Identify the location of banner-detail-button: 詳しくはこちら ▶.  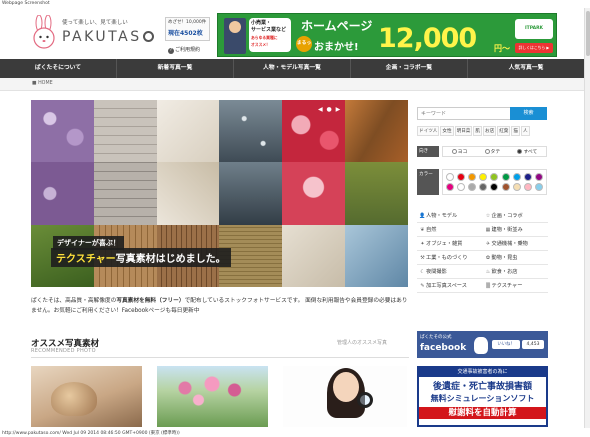
(534, 48).